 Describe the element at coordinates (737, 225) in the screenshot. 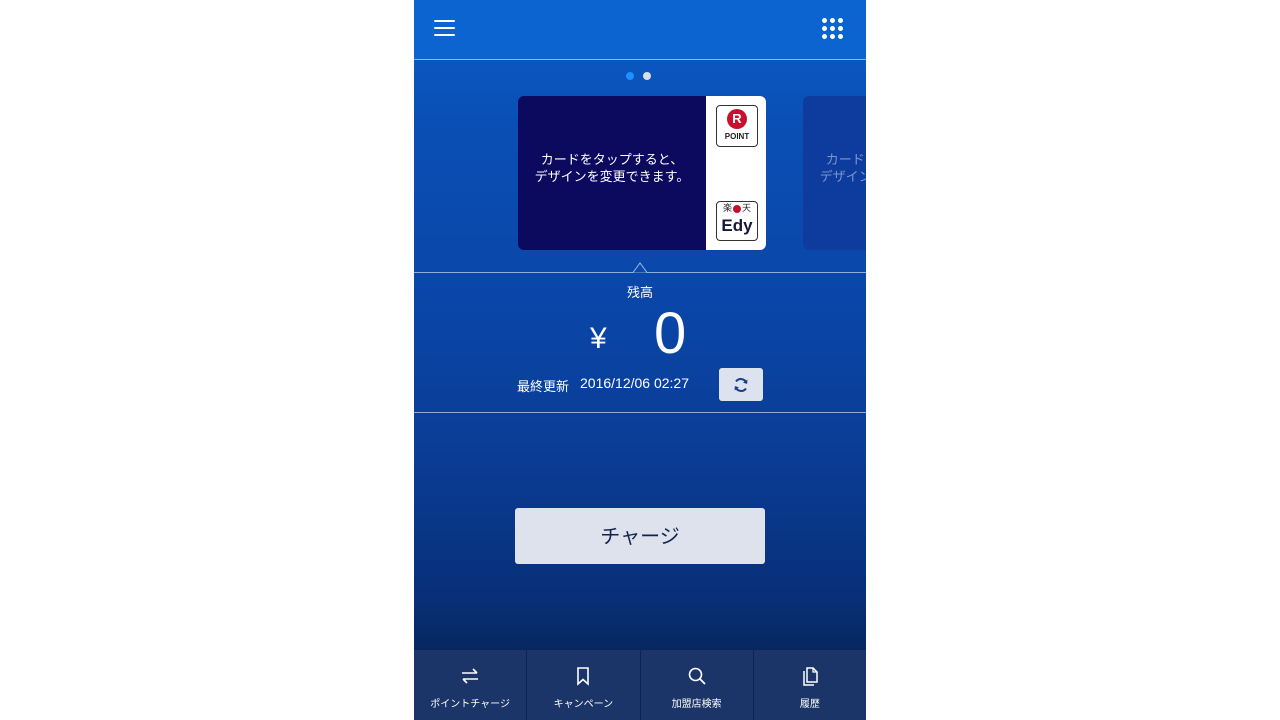

I see `edy-text: Edy` at that location.